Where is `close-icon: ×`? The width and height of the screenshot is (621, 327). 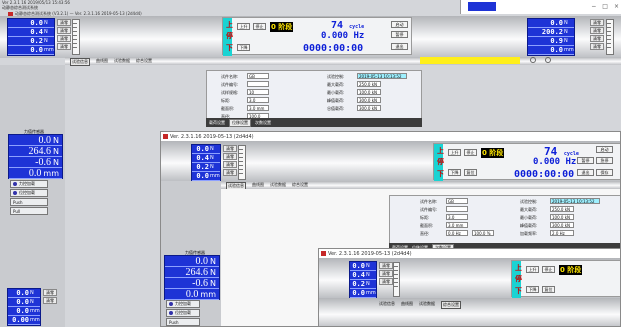
close-icon: × is located at coordinates (616, 6).